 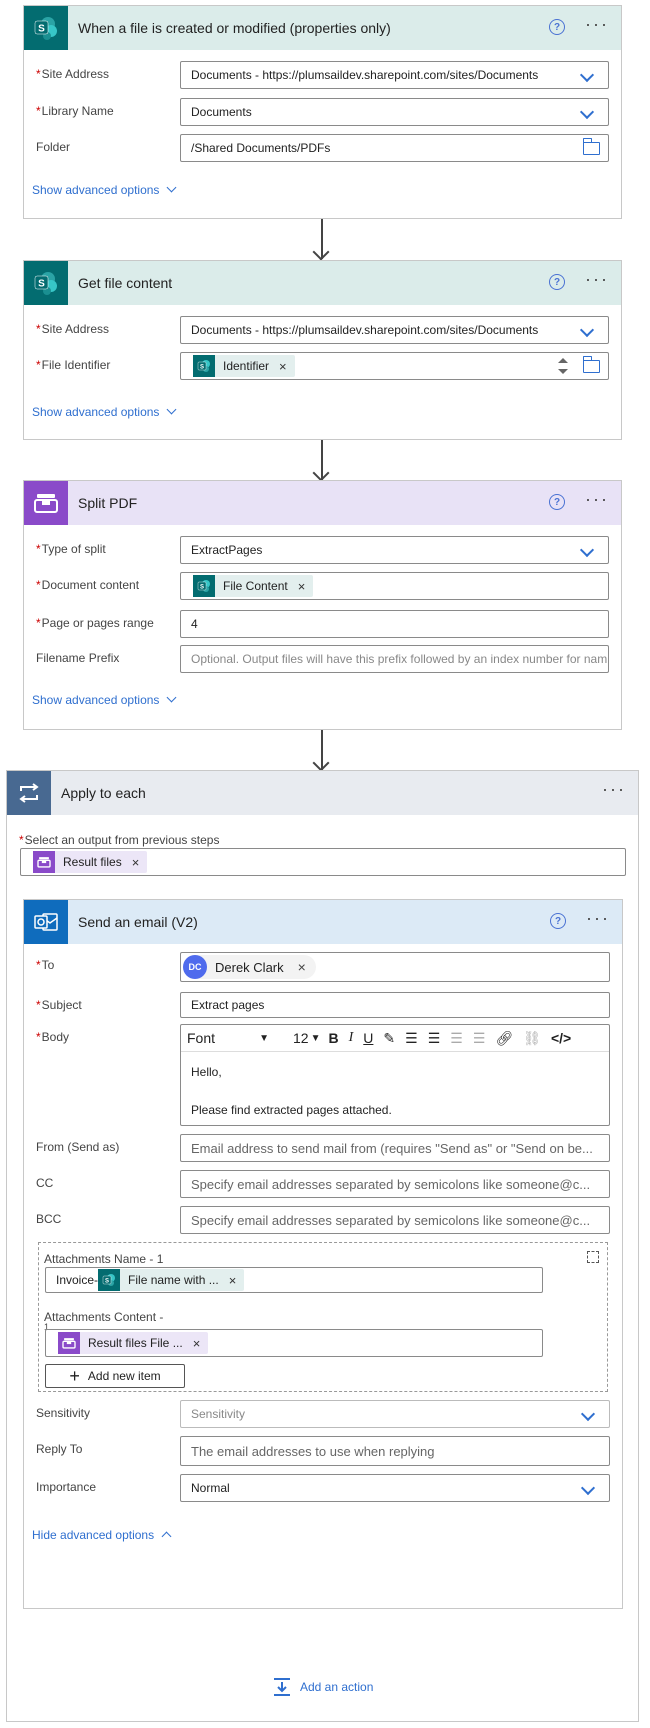 I want to click on hide-advanced-options-link: Hide advanced options, so click(x=102, y=1535).